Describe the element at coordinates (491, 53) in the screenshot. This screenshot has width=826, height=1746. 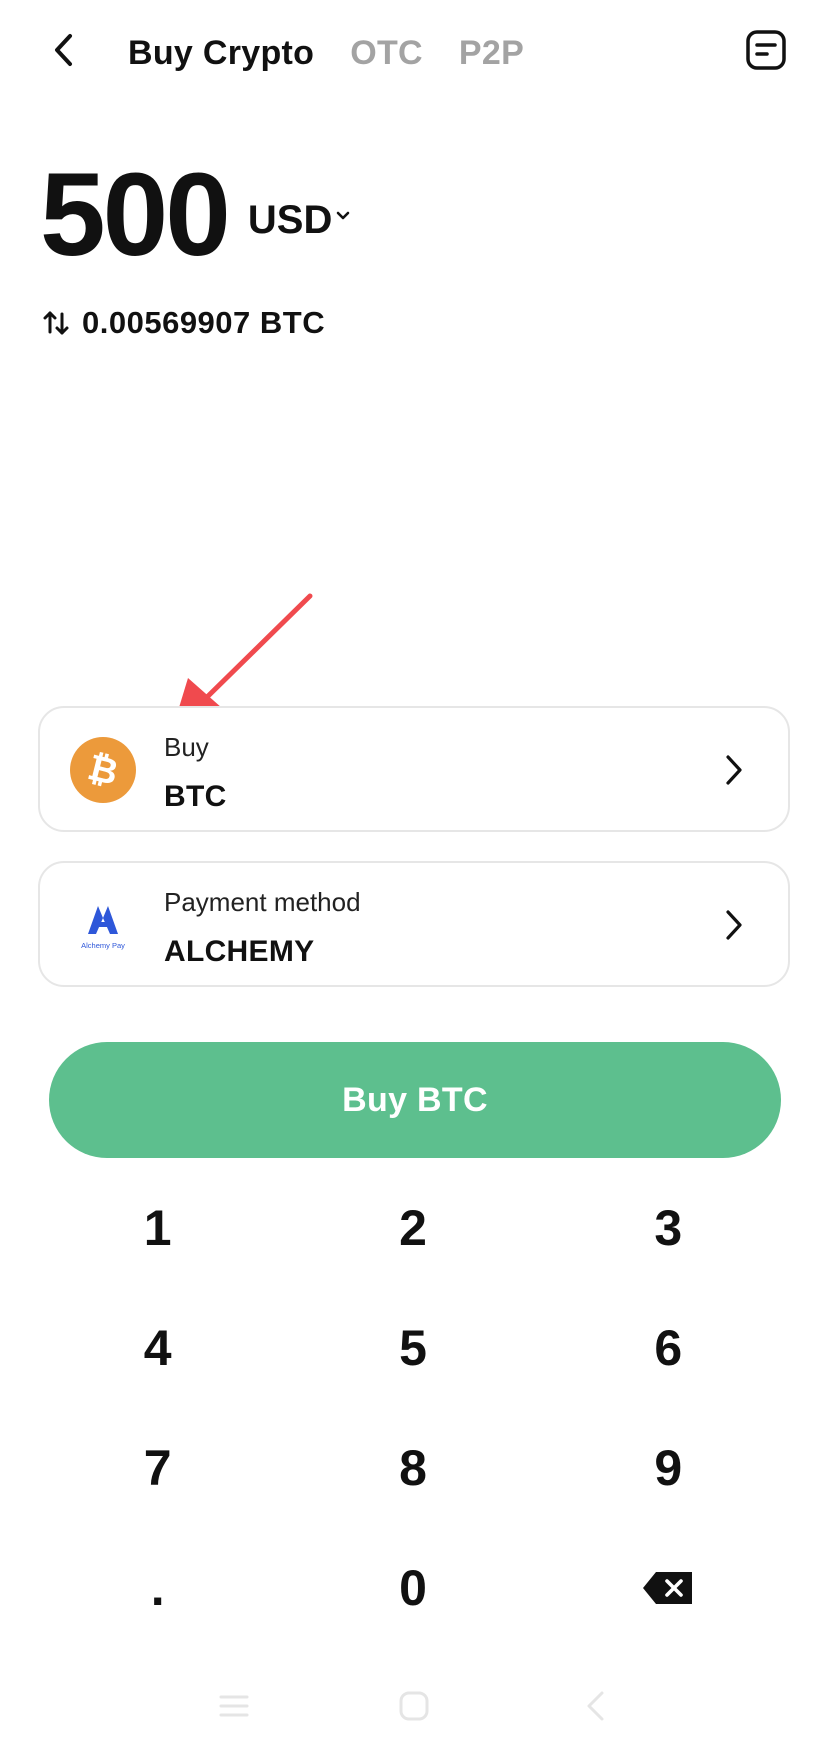
I see `tab-p2p: P2P` at that location.